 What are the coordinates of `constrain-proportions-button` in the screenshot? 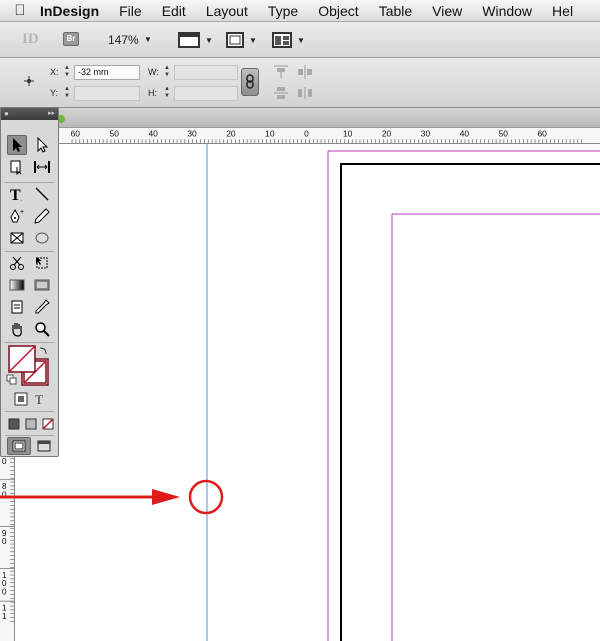 It's located at (250, 82).